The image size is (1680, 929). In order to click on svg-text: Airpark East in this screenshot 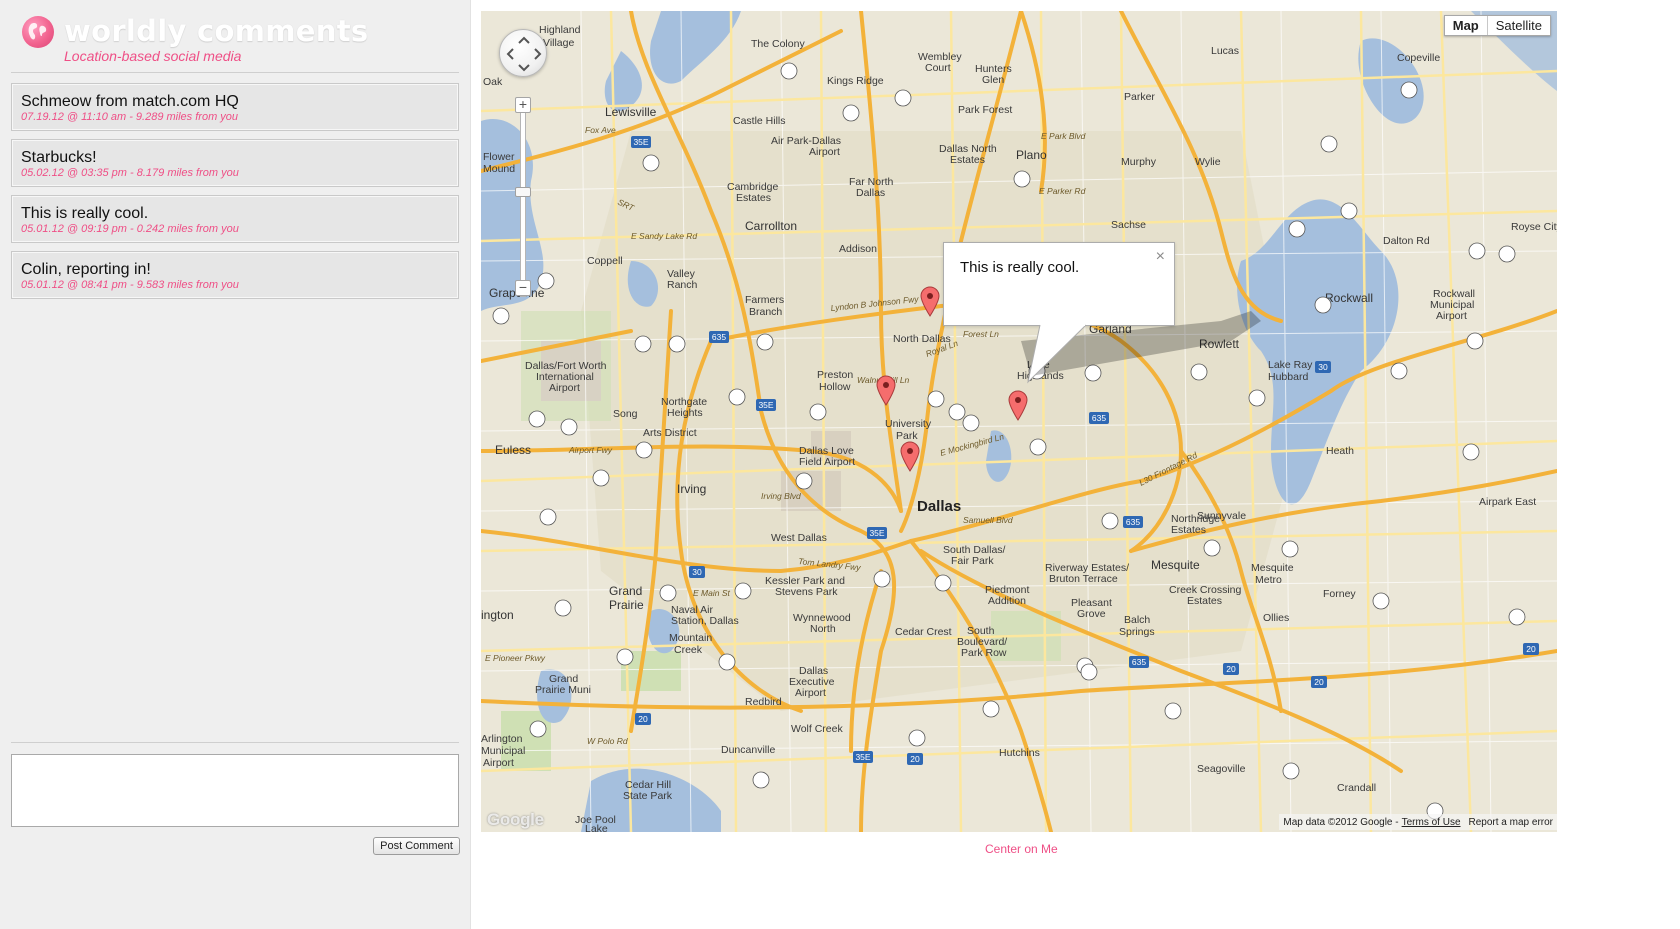, I will do `click(1507, 502)`.